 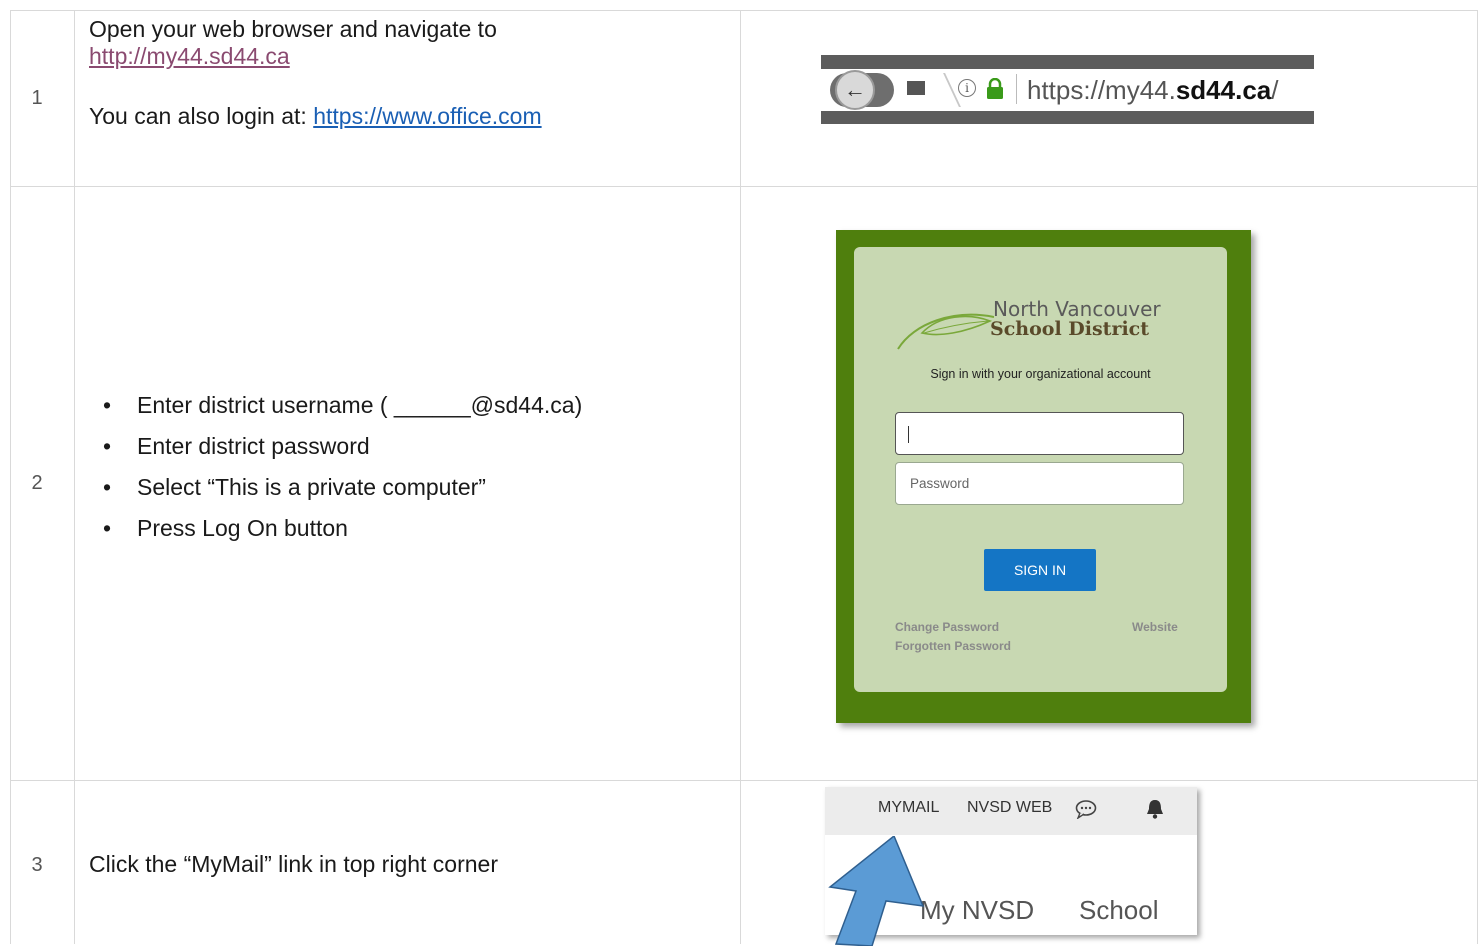 What do you see at coordinates (740, 477) in the screenshot?
I see `image-column-divider` at bounding box center [740, 477].